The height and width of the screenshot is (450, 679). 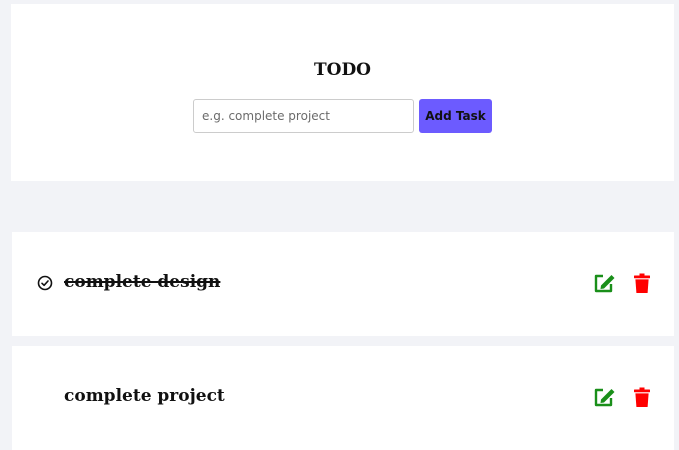 I want to click on task-text: complete design, so click(x=142, y=282).